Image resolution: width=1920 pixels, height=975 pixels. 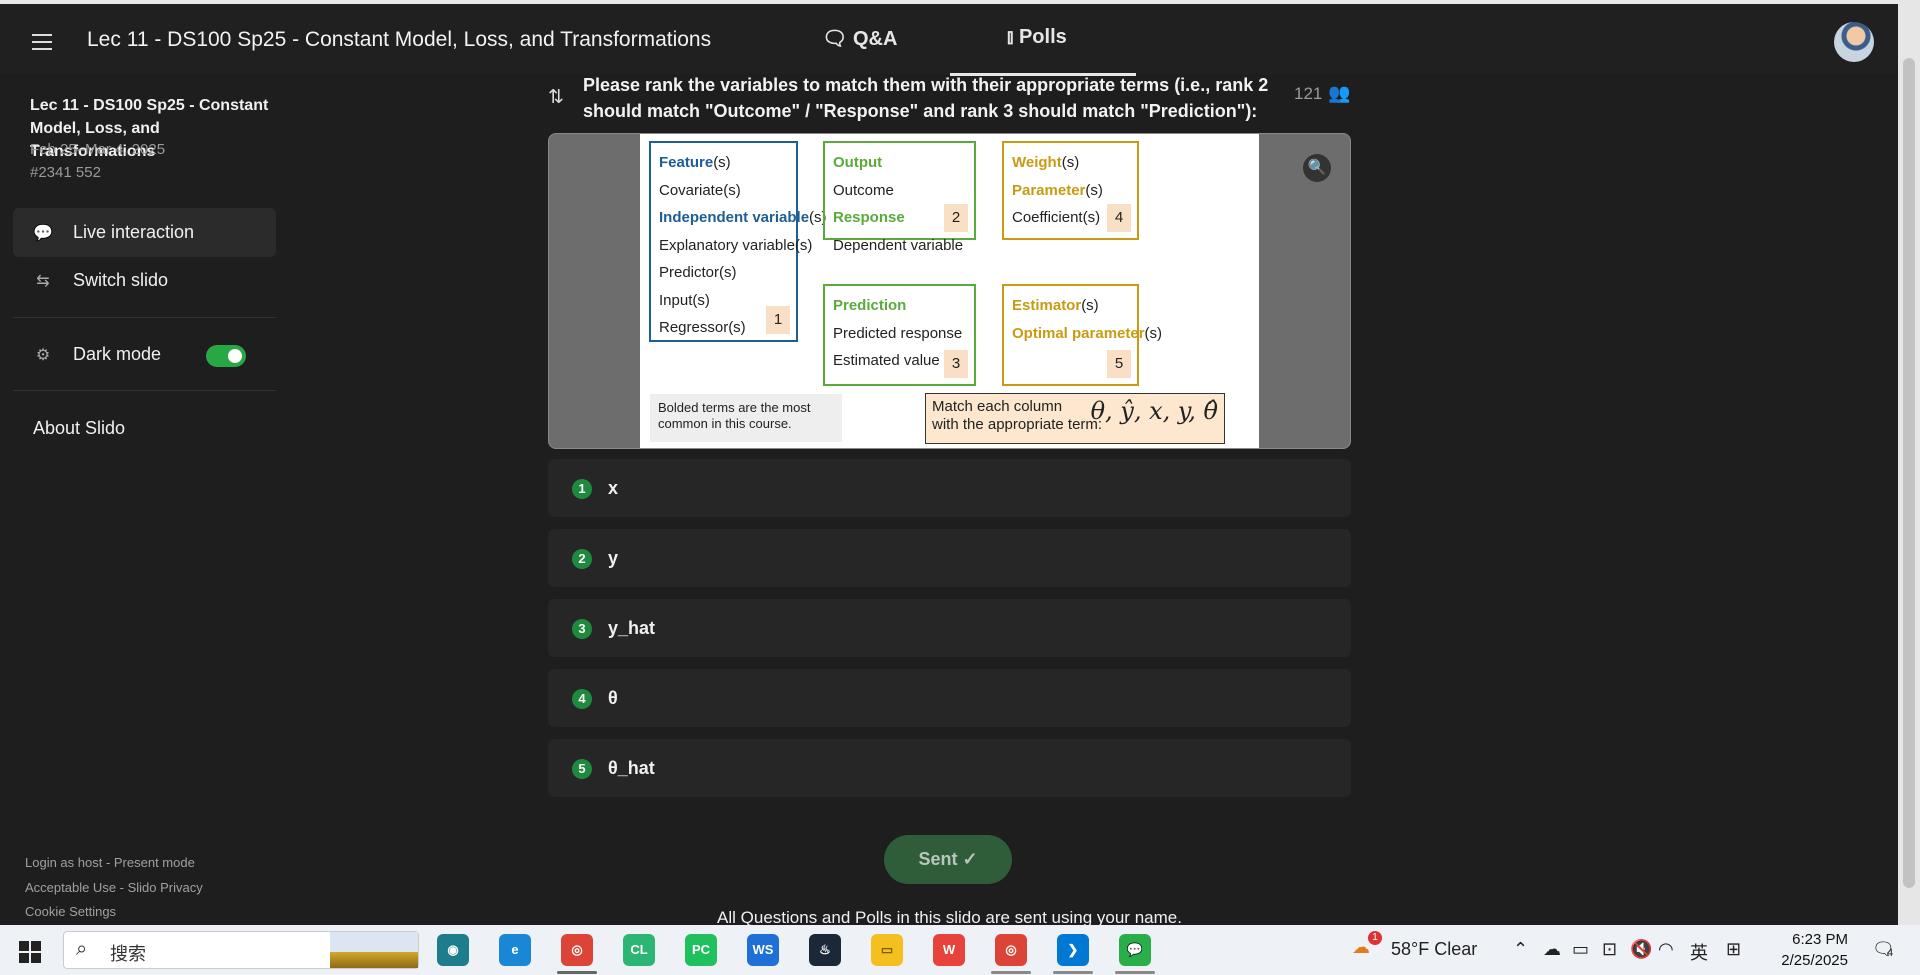 I want to click on term-line: Explanatory variable(s), so click(x=736, y=245).